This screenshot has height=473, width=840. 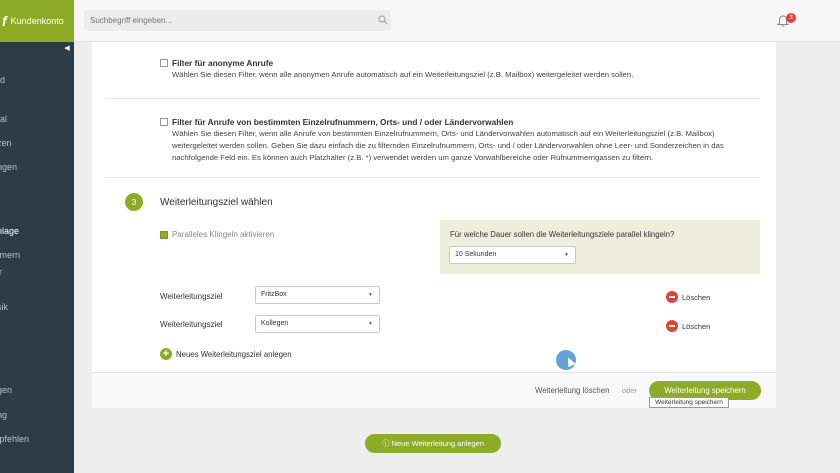 I want to click on sidebar-item-wartemusik: usik, so click(x=37, y=307).